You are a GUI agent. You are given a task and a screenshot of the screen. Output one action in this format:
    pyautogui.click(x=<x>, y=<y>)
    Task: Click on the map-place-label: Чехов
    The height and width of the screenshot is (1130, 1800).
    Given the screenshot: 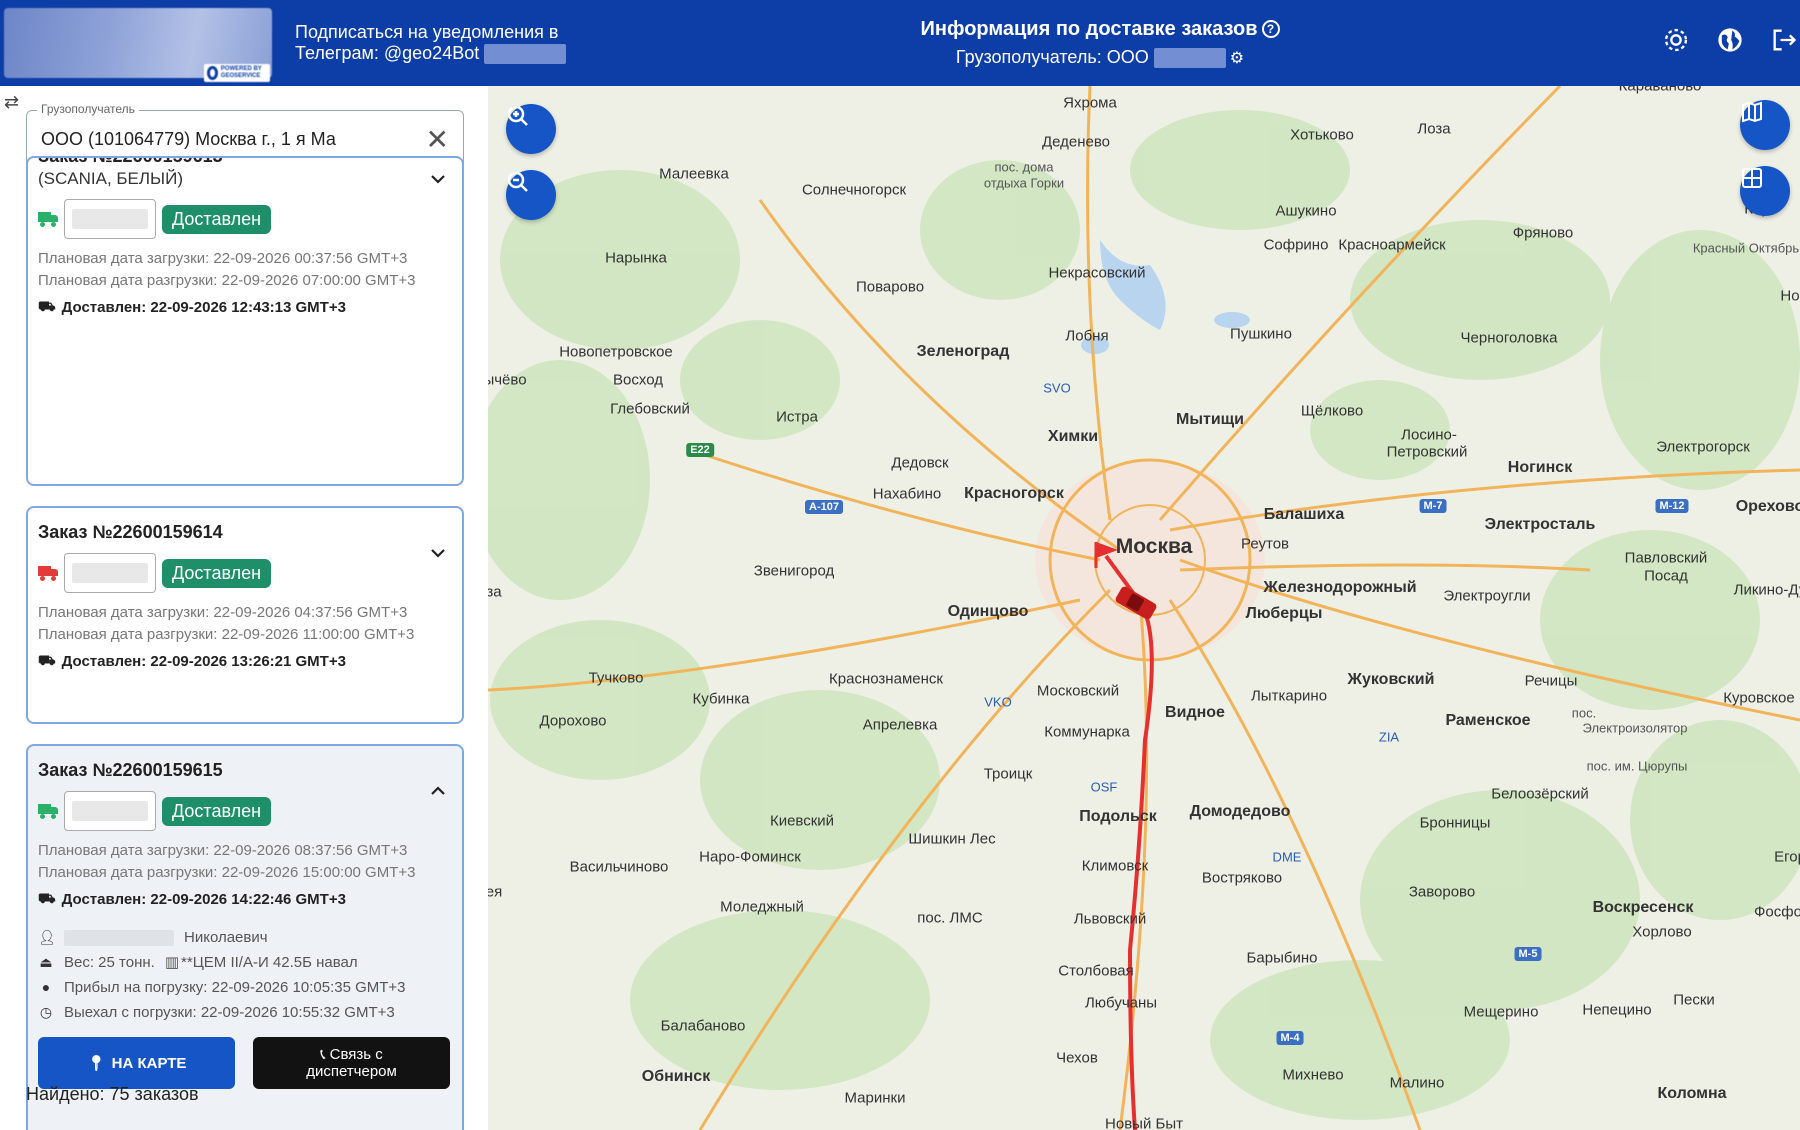 What is the action you would take?
    pyautogui.click(x=1077, y=1058)
    